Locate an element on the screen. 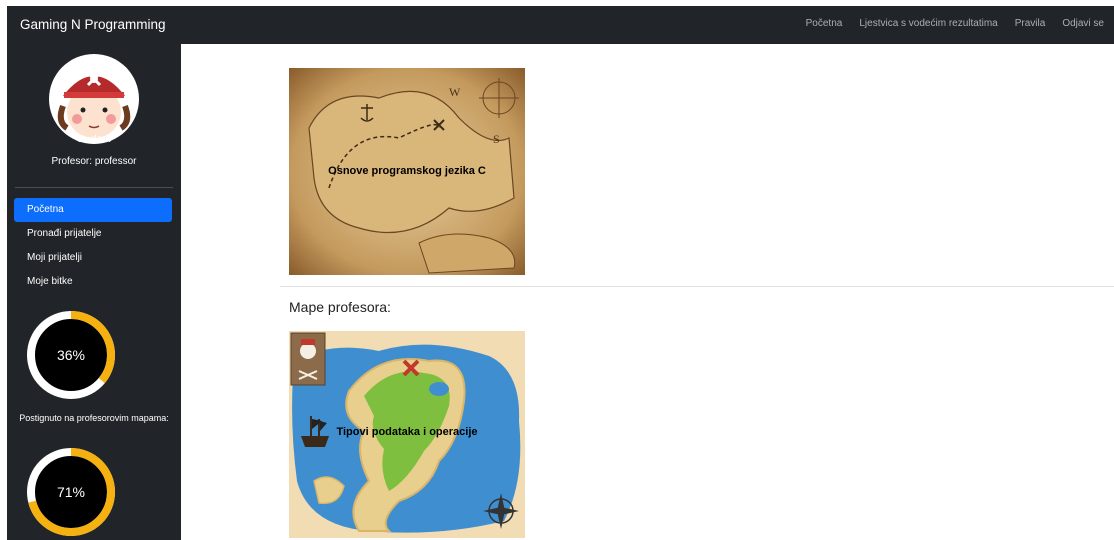  map-card-c-basics: W S Osnove programskog jezika C is located at coordinates (407, 171).